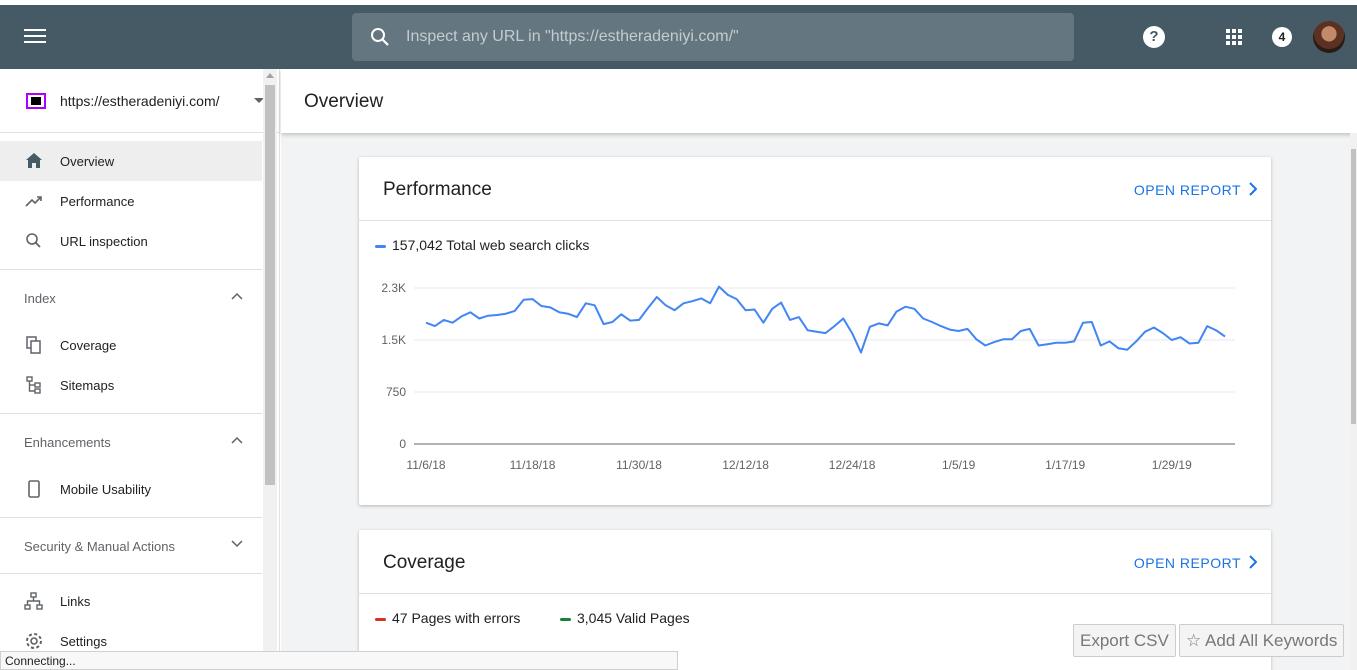  What do you see at coordinates (639, 465) in the screenshot?
I see `x-tick-label: 11/30/18` at bounding box center [639, 465].